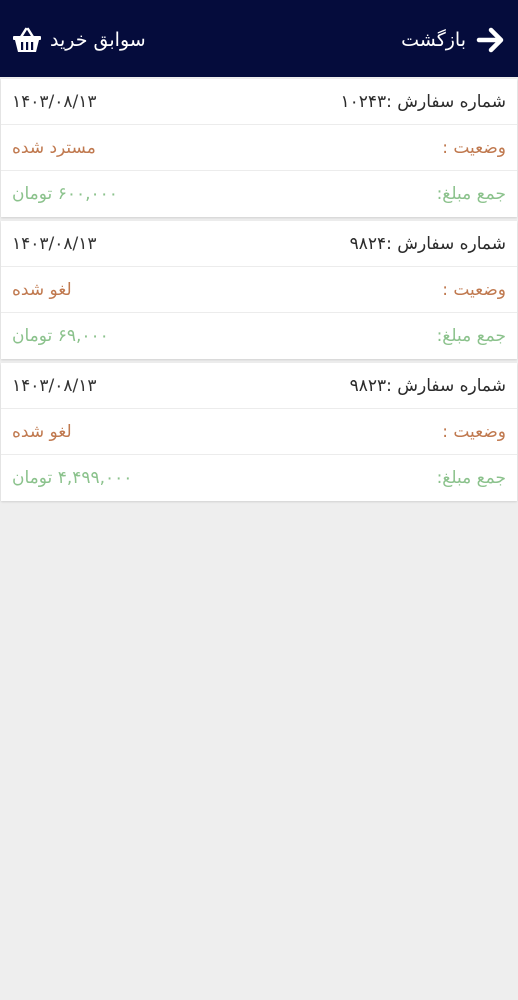 Image resolution: width=518 pixels, height=1000 pixels. I want to click on order-number: شماره سفارش :۹۸۲۴, so click(427, 243).